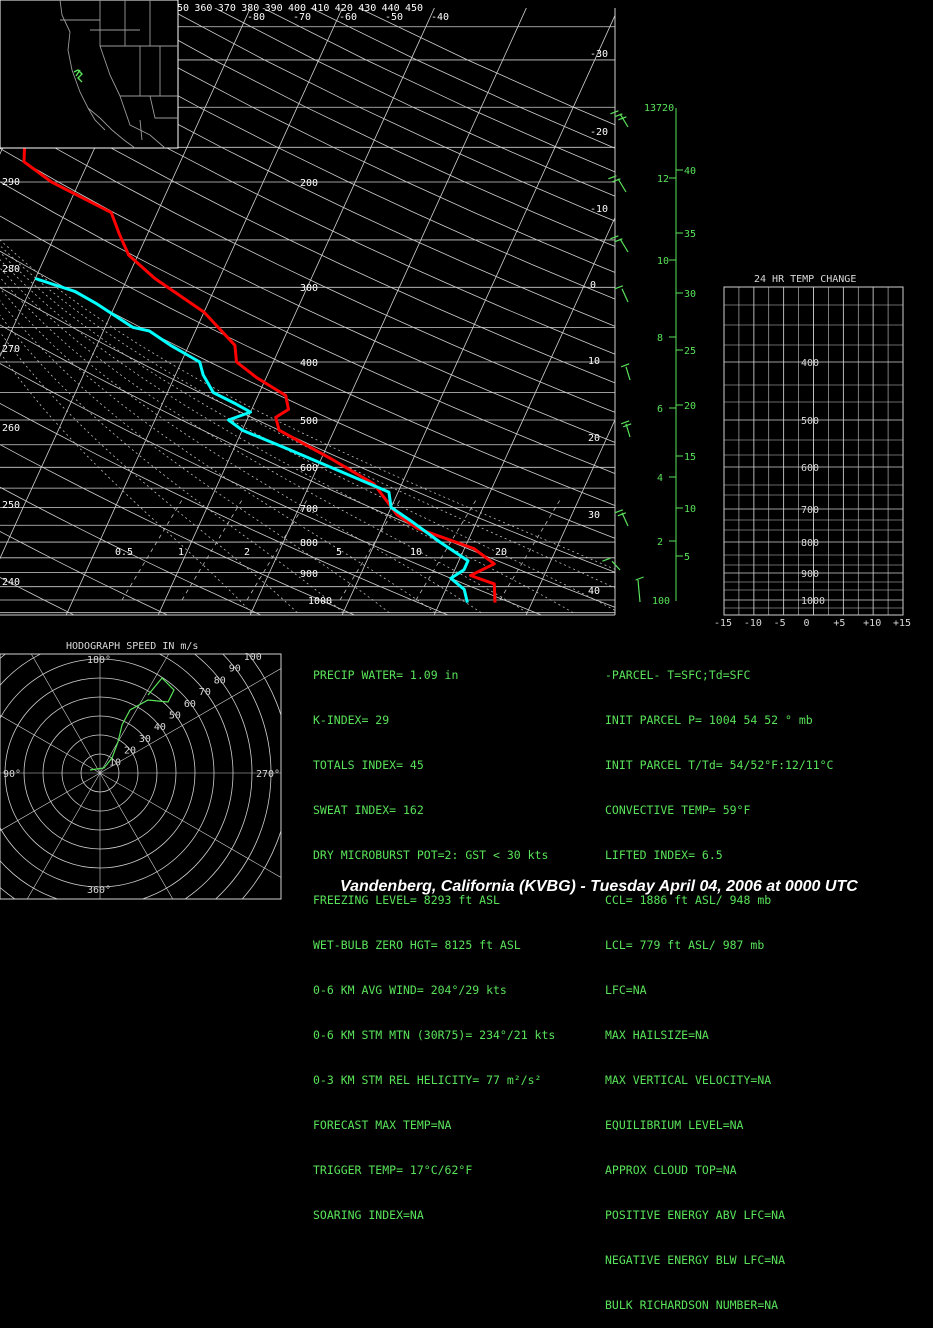 This screenshot has width=933, height=1328. I want to click on stat-line: 0-6 KM AVG WIND= 204°/29 kts, so click(434, 990).